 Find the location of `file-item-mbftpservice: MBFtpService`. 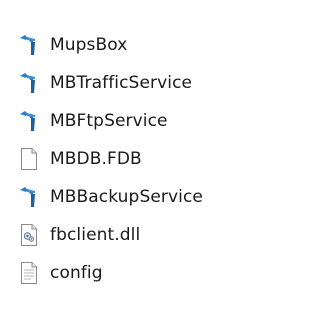

file-item-mbftpservice: MBFtpService is located at coordinates (163, 121).